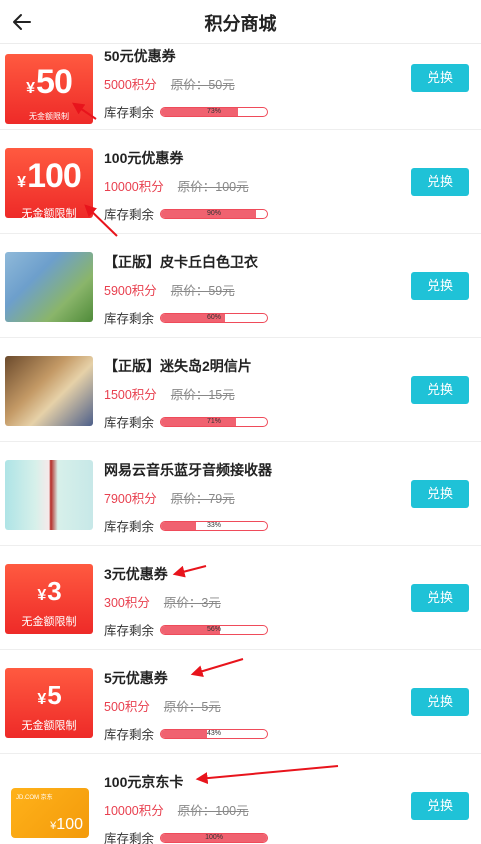  Describe the element at coordinates (202, 291) in the screenshot. I see `item-original-price: 原价：59元` at that location.